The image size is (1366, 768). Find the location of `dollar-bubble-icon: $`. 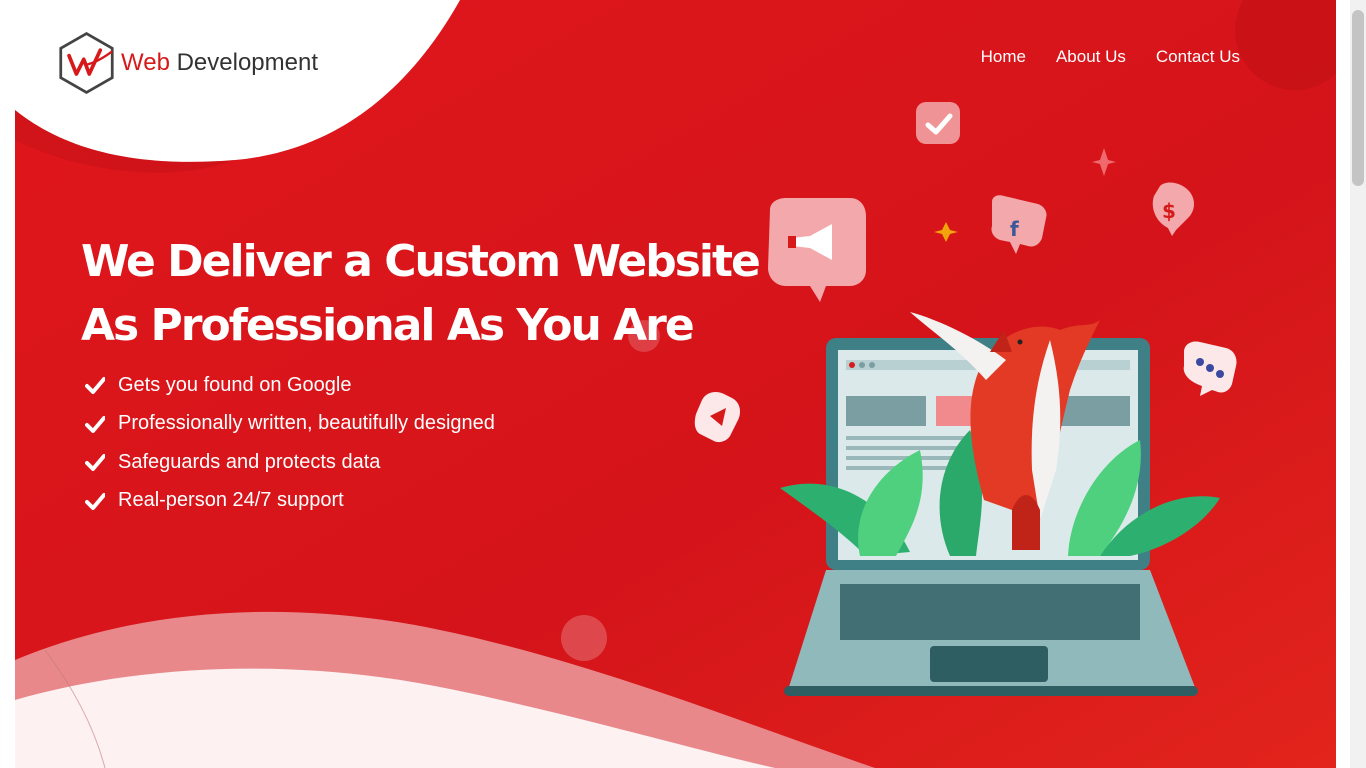

dollar-bubble-icon: $ is located at coordinates (1173, 209).